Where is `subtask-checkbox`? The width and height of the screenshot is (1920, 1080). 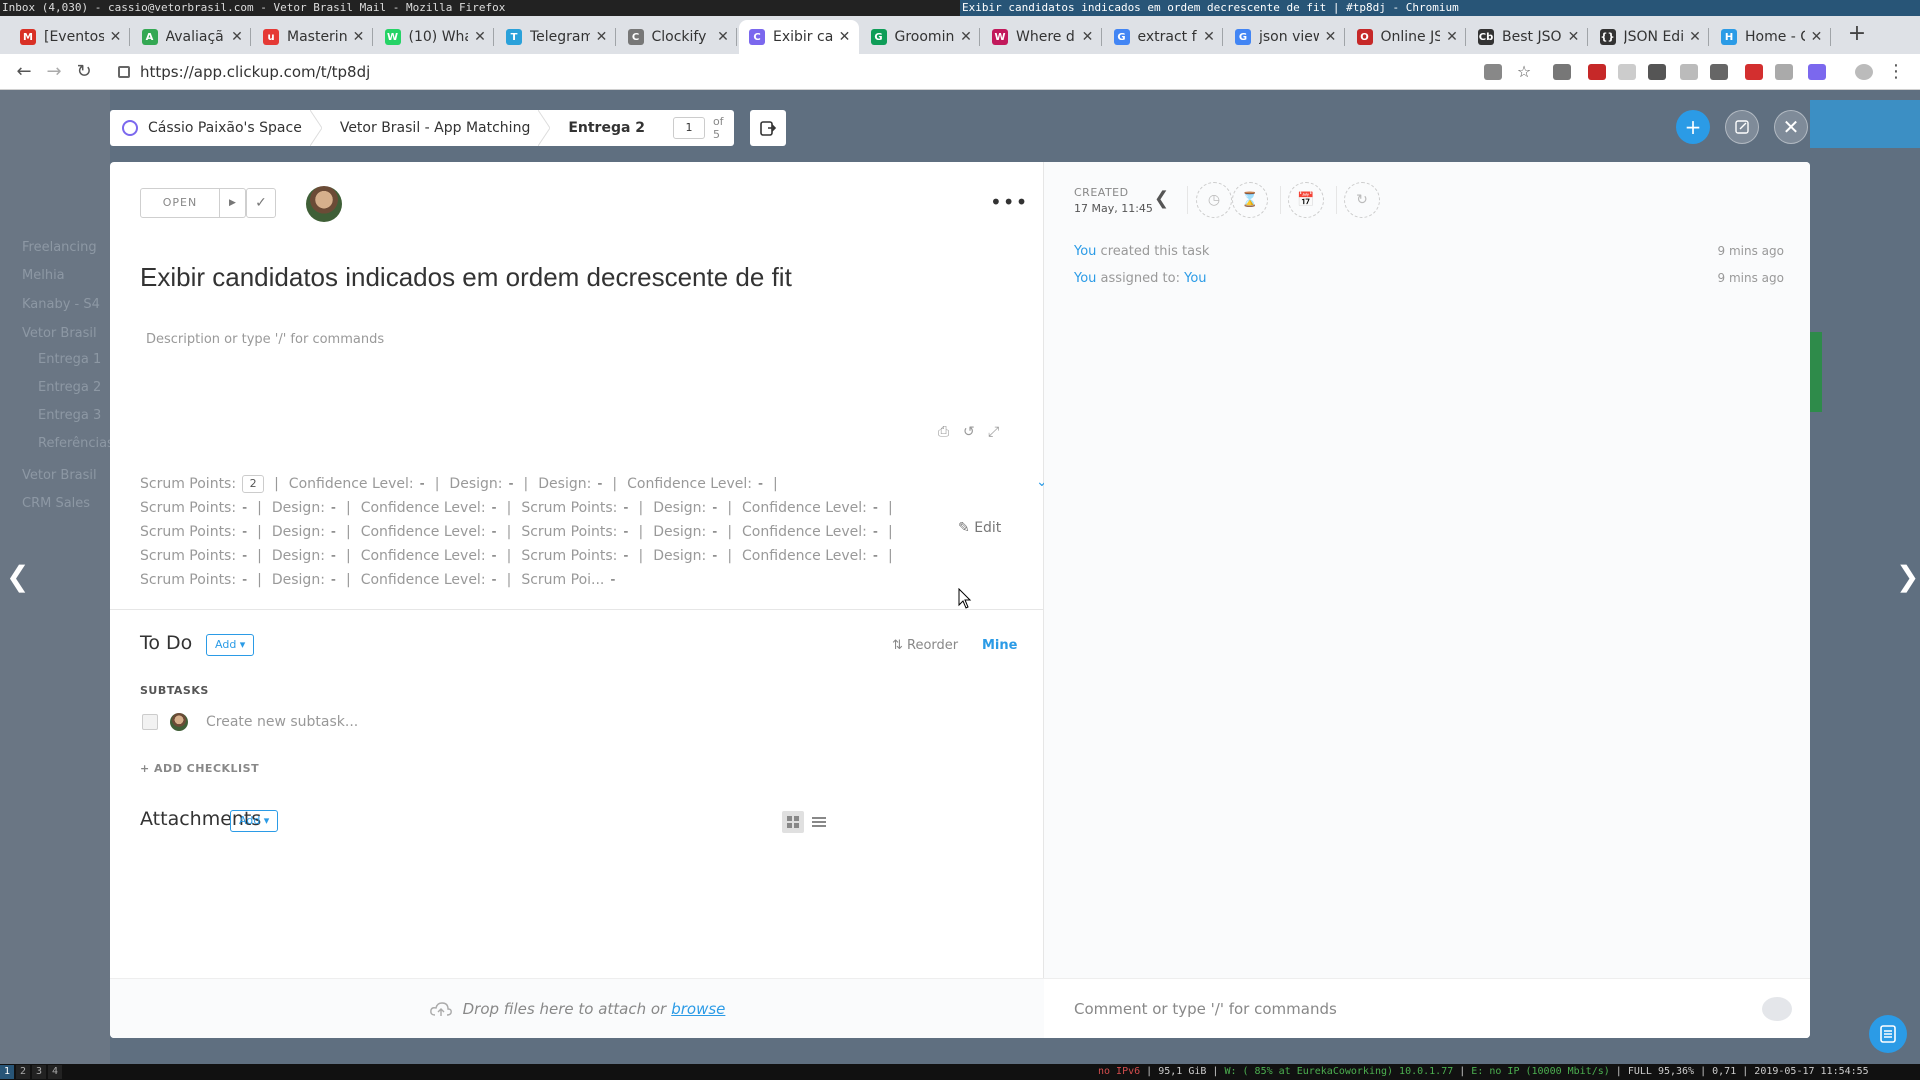 subtask-checkbox is located at coordinates (150, 722).